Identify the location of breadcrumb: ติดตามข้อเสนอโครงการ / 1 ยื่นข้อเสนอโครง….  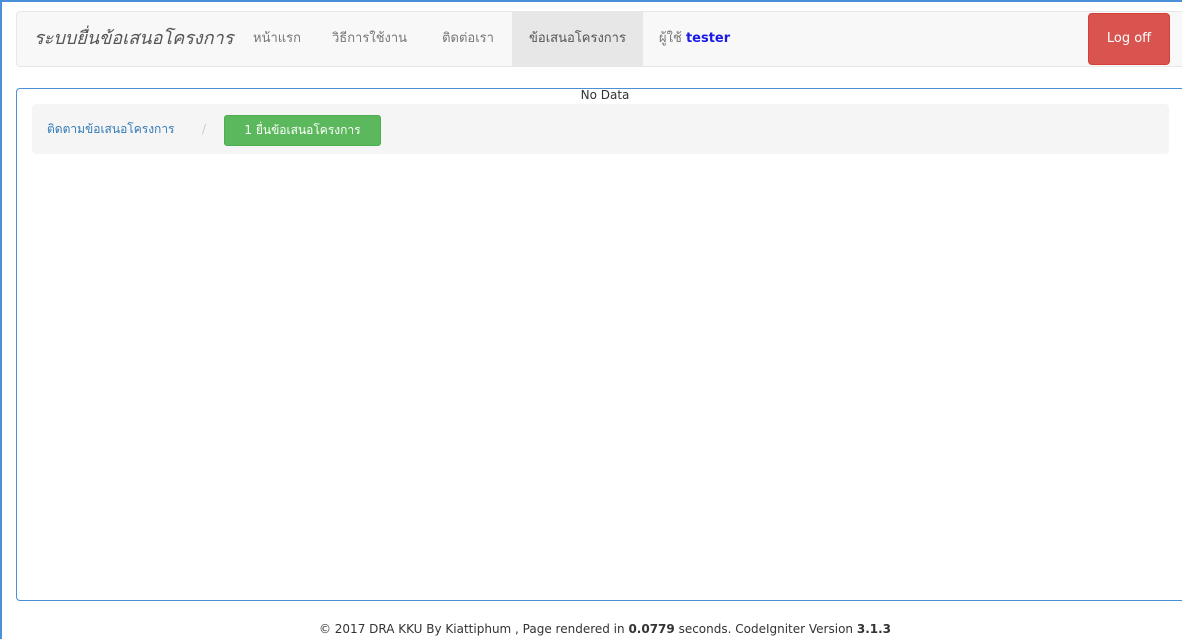
(600, 129).